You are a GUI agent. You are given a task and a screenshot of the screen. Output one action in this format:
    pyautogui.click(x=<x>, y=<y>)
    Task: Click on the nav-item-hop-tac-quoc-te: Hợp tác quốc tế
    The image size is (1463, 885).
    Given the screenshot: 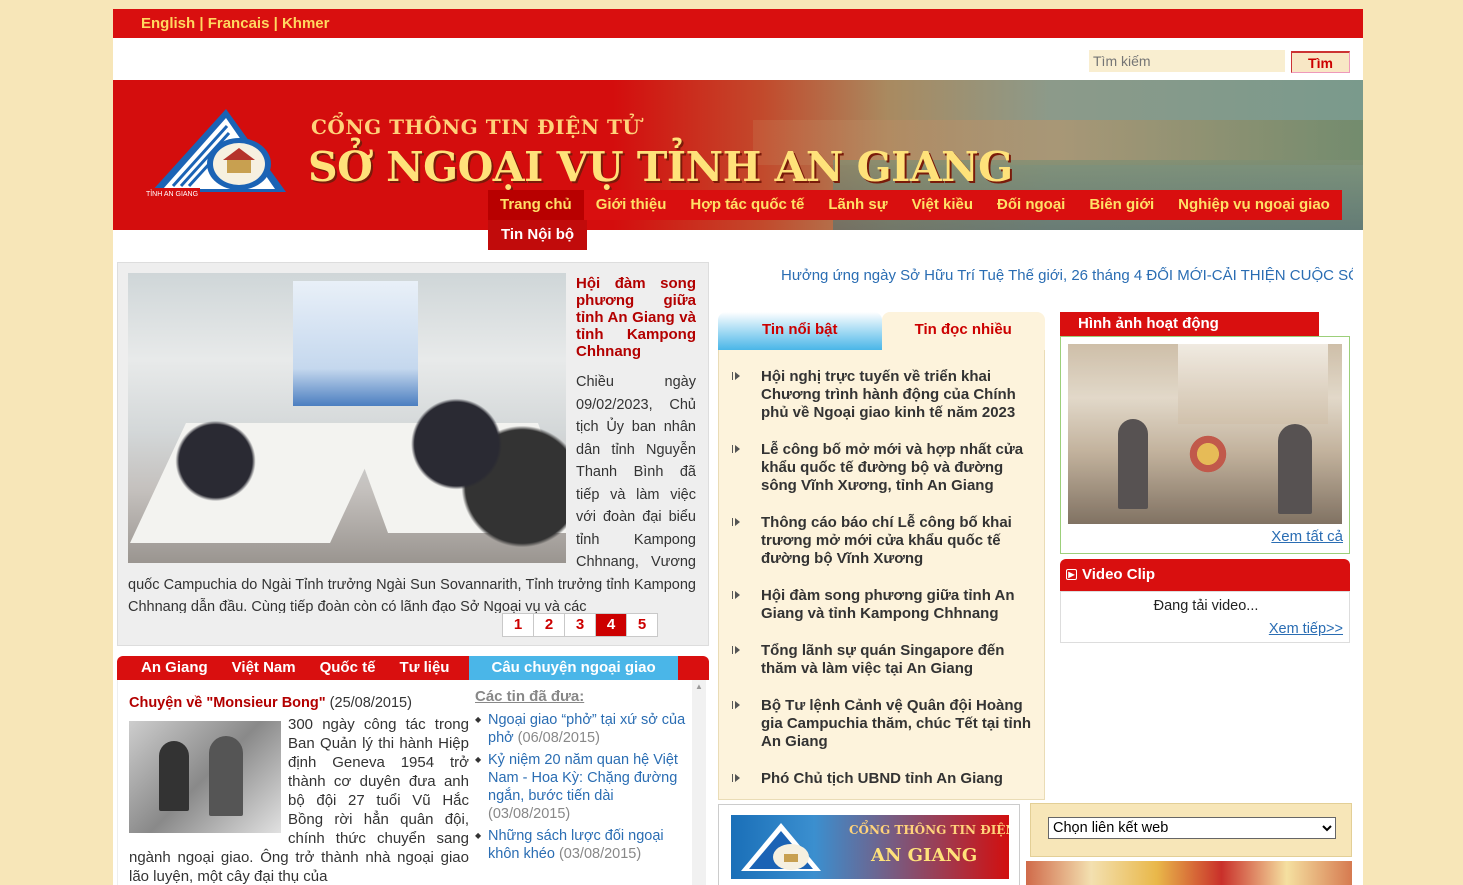 What is the action you would take?
    pyautogui.click(x=747, y=205)
    